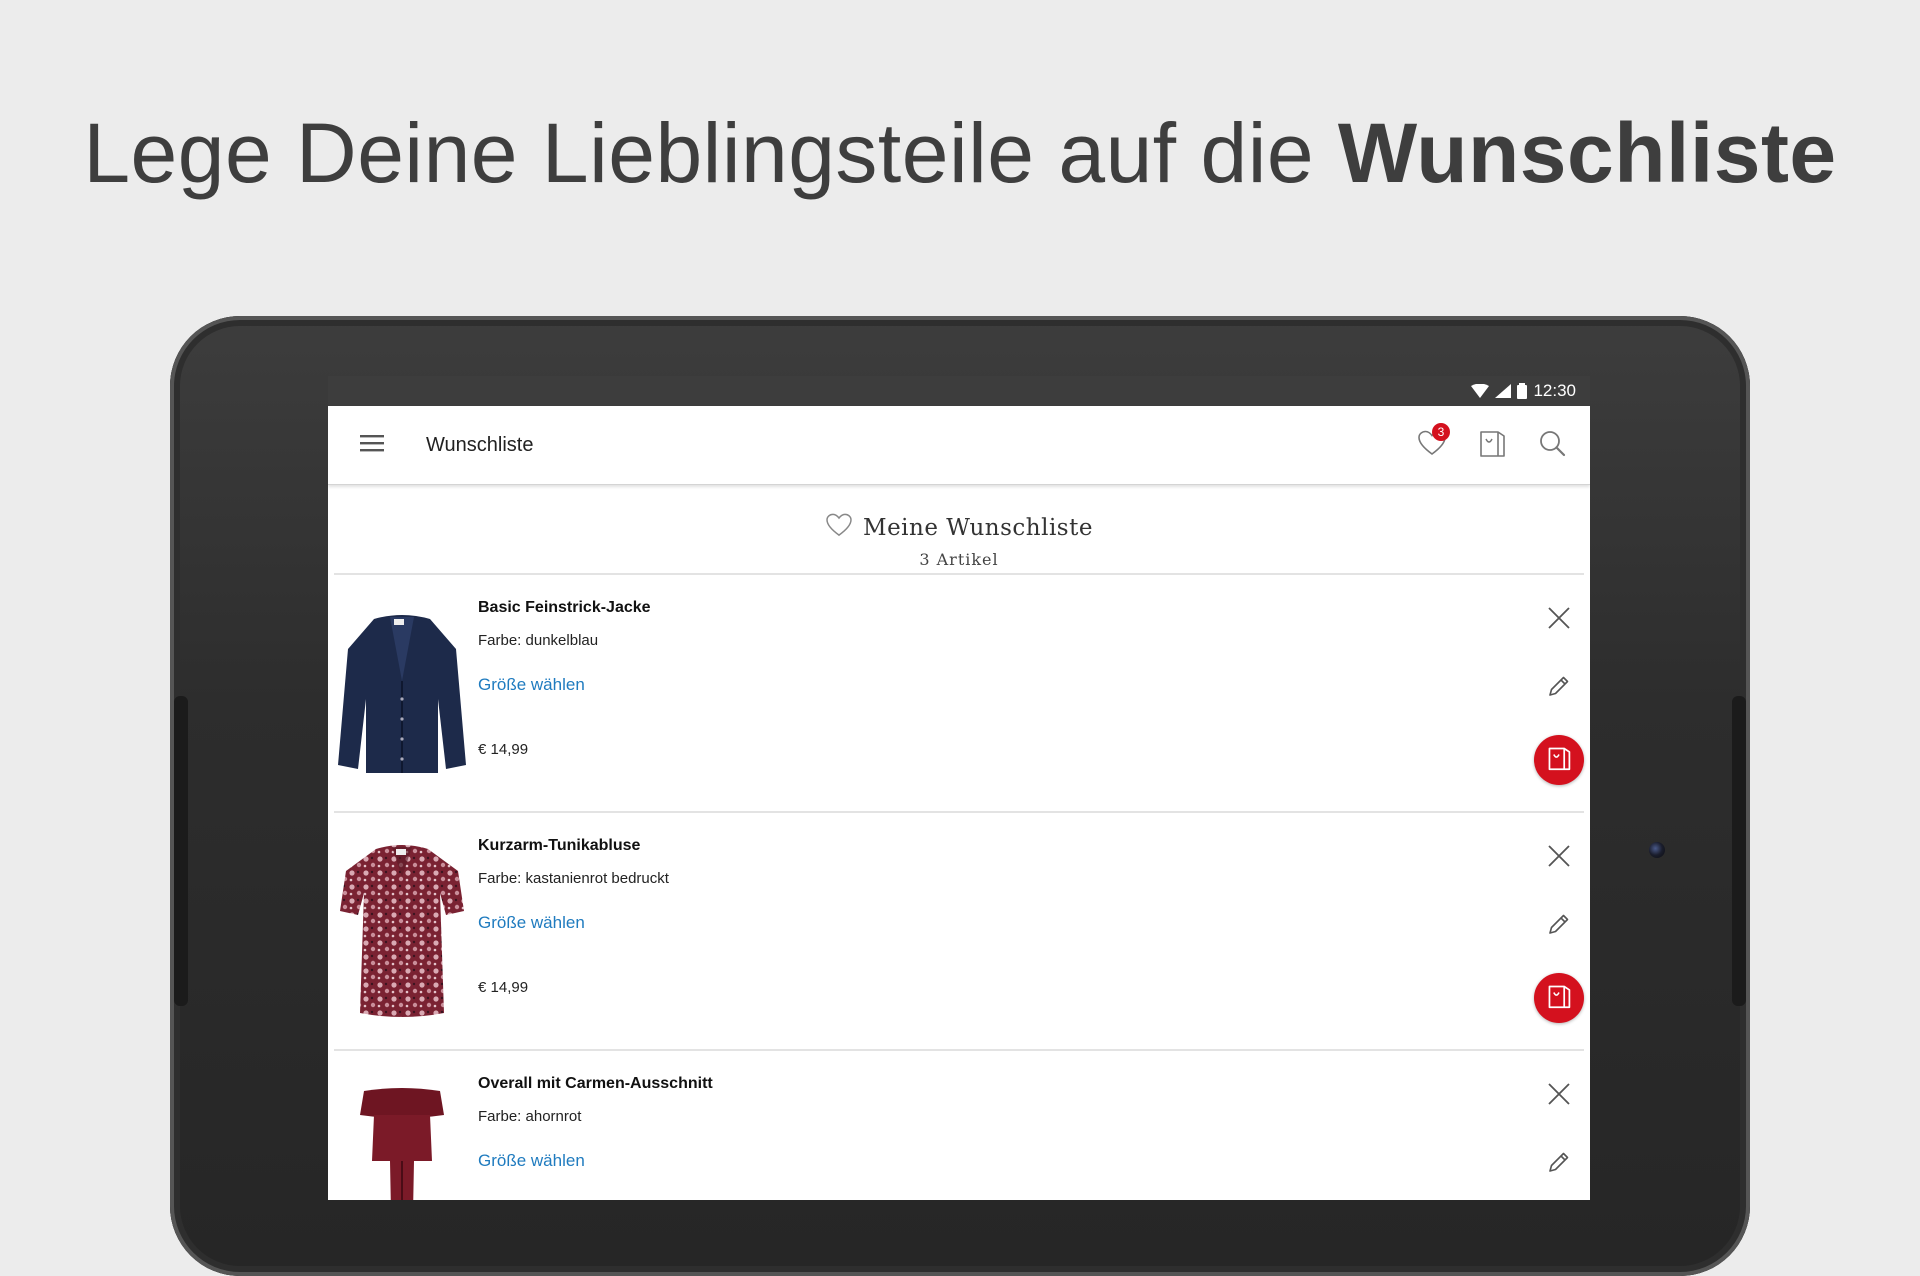  Describe the element at coordinates (1587, 153) in the screenshot. I see `promo-headline-bold: Wunschliste` at that location.